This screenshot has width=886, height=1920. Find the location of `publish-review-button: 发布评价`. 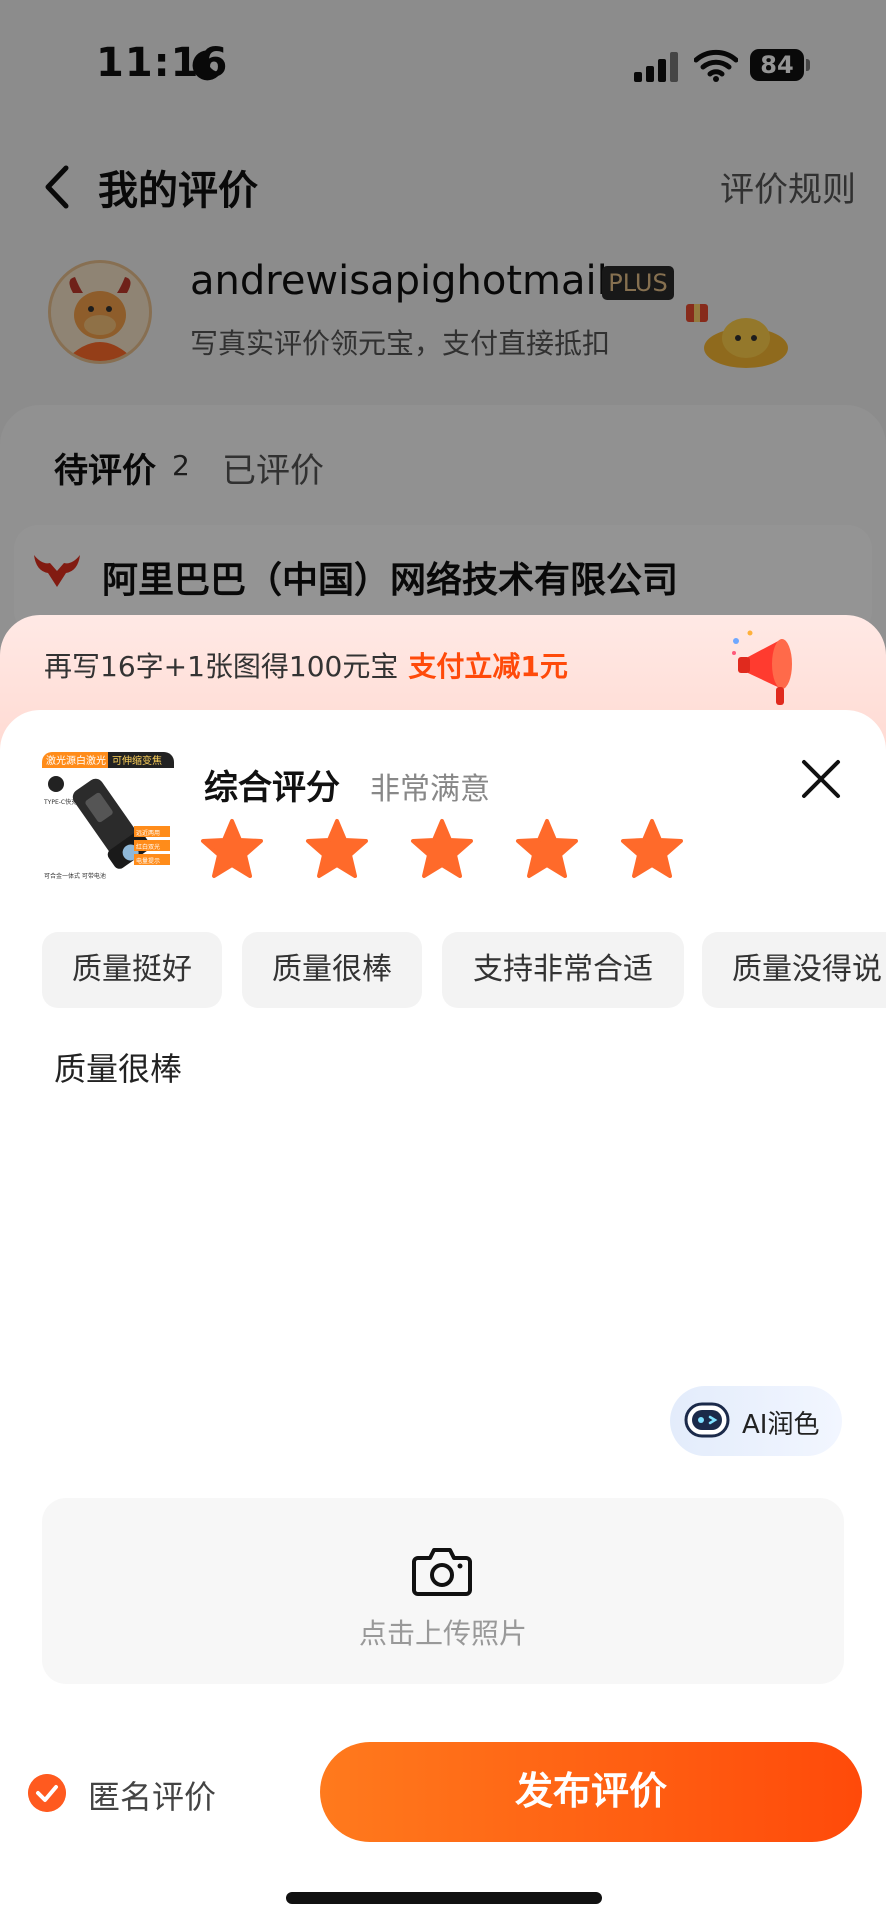

publish-review-button: 发布评价 is located at coordinates (591, 1792).